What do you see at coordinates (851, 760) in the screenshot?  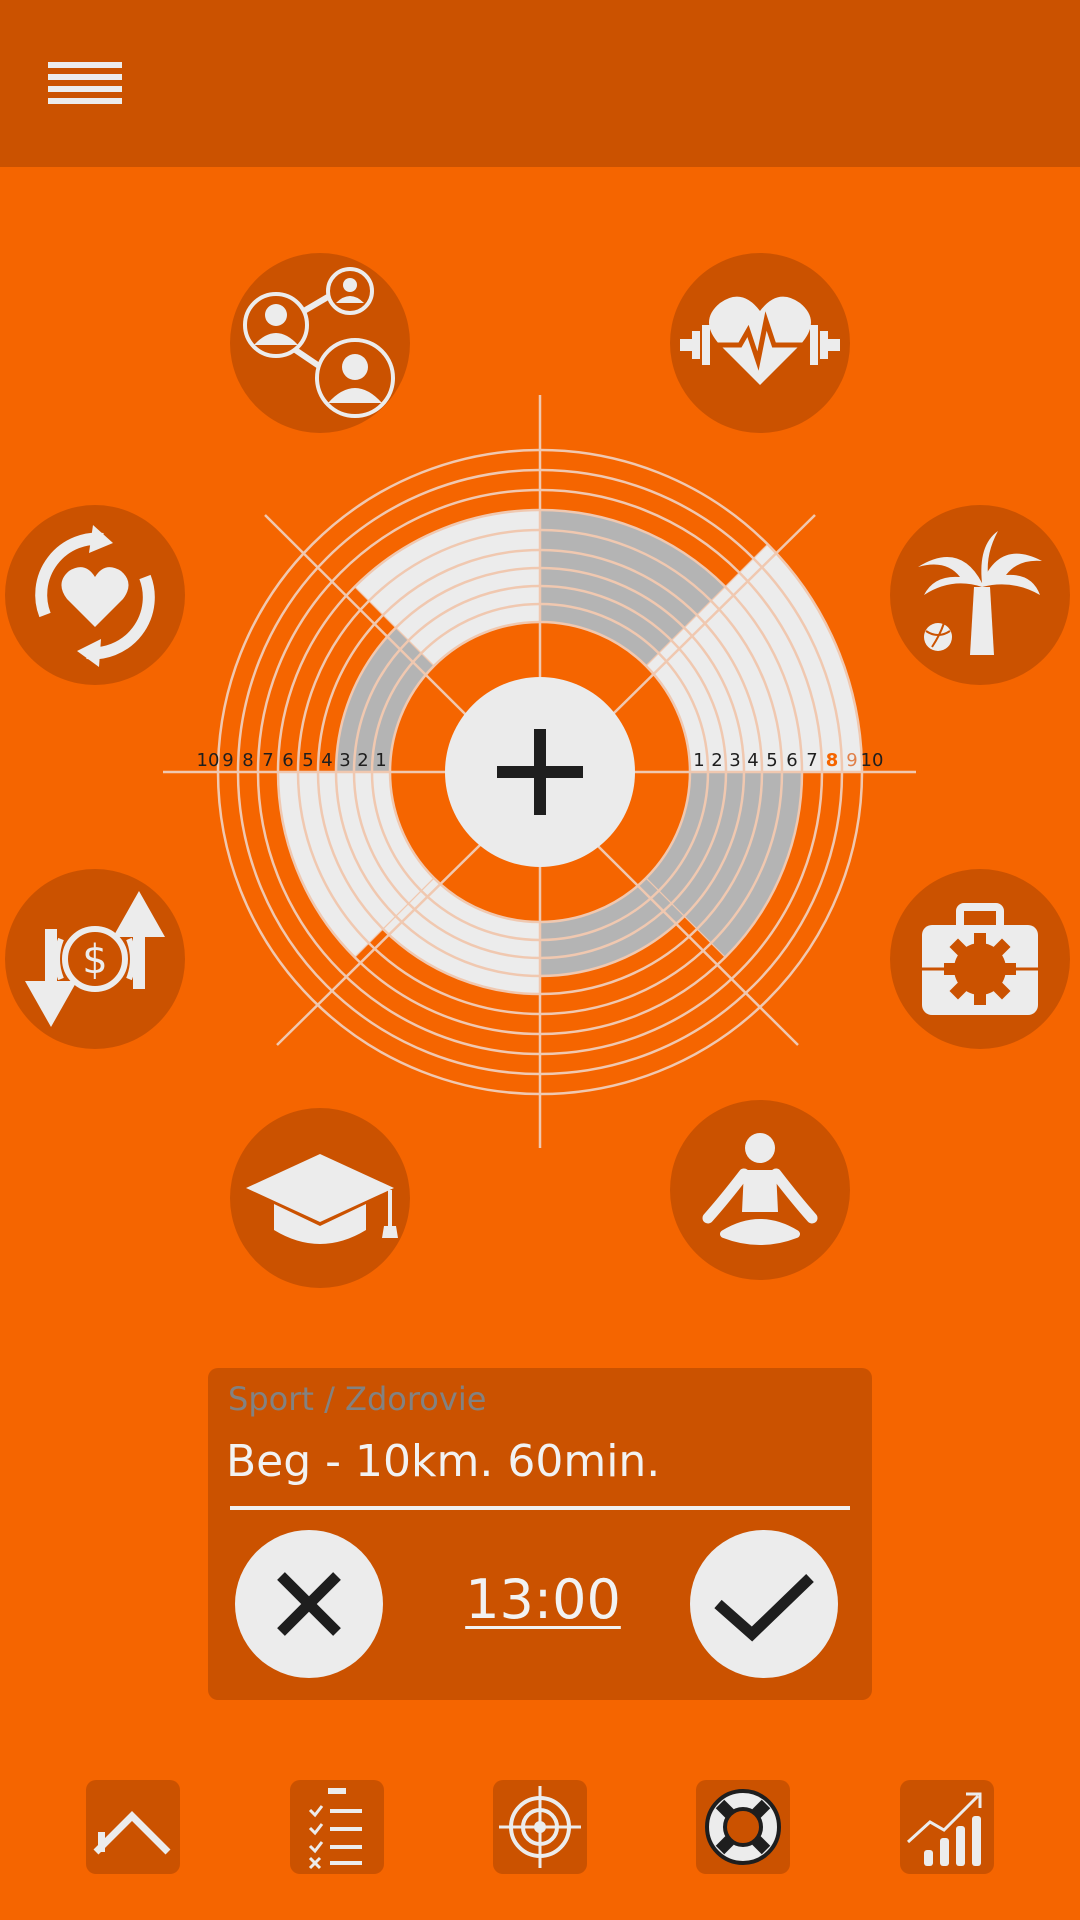 I see `wheel-scale-right-9: 9` at bounding box center [851, 760].